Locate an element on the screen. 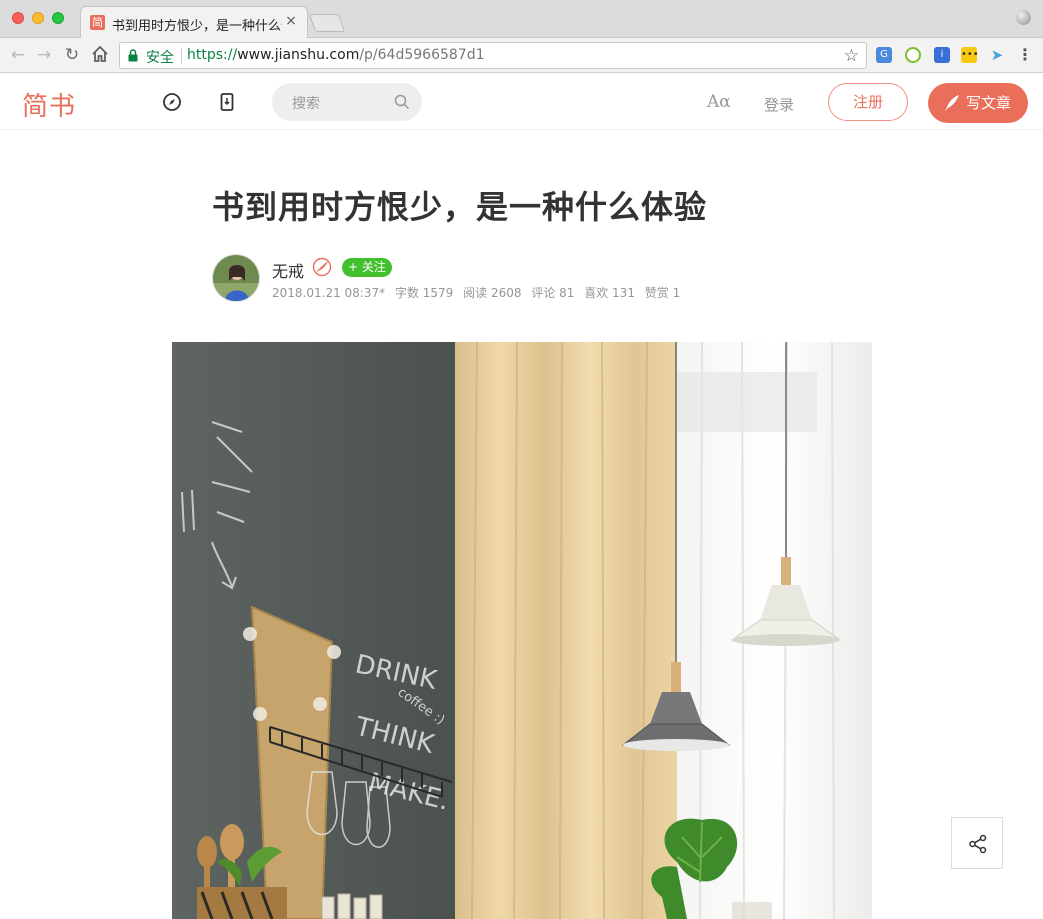  browser-tab-active: 简 书到用时方恨少，是一种什么体 × is located at coordinates (194, 22).